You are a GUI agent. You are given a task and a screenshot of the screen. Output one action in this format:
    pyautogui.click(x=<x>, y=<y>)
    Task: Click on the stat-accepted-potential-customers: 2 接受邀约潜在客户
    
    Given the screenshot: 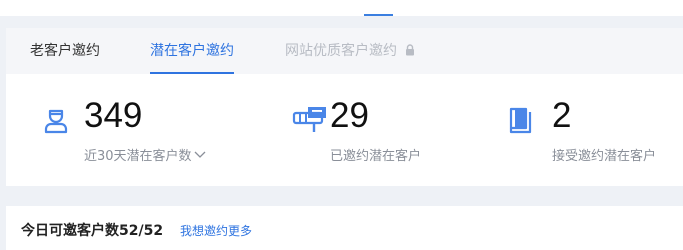 What is the action you would take?
    pyautogui.click(x=593, y=130)
    